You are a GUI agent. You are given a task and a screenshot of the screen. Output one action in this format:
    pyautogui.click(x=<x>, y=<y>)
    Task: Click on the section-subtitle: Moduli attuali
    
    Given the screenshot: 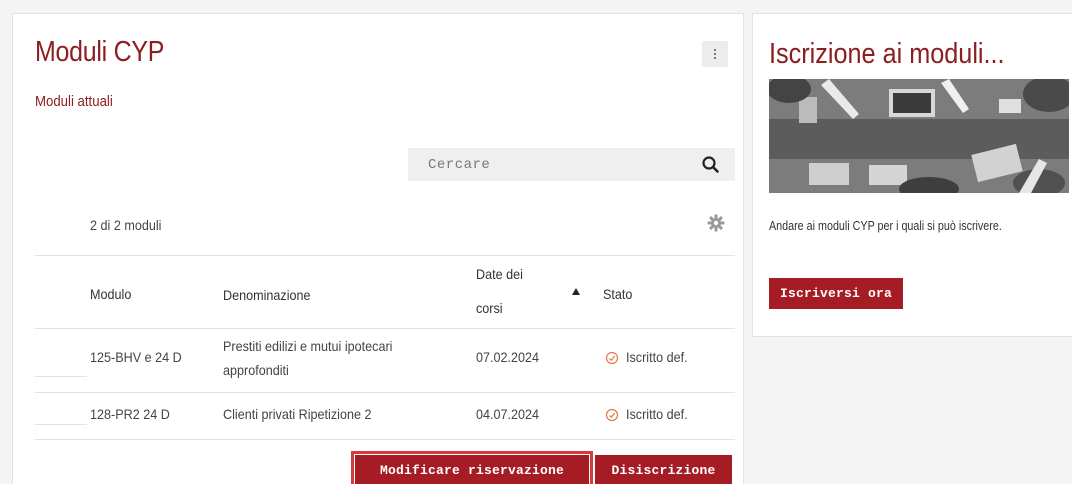 What is the action you would take?
    pyautogui.click(x=74, y=101)
    